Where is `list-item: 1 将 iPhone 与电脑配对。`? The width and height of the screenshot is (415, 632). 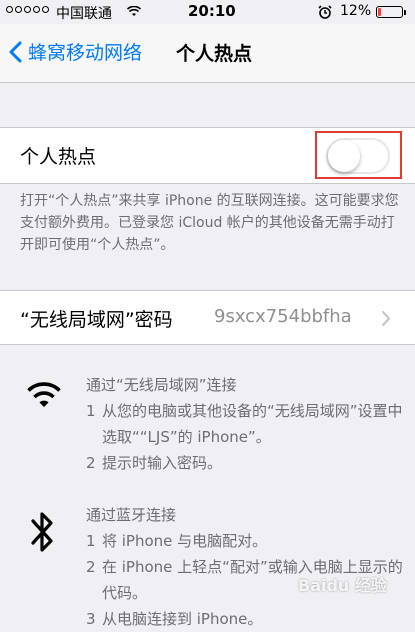
list-item: 1 将 iPhone 与电脑配对。 is located at coordinates (177, 541).